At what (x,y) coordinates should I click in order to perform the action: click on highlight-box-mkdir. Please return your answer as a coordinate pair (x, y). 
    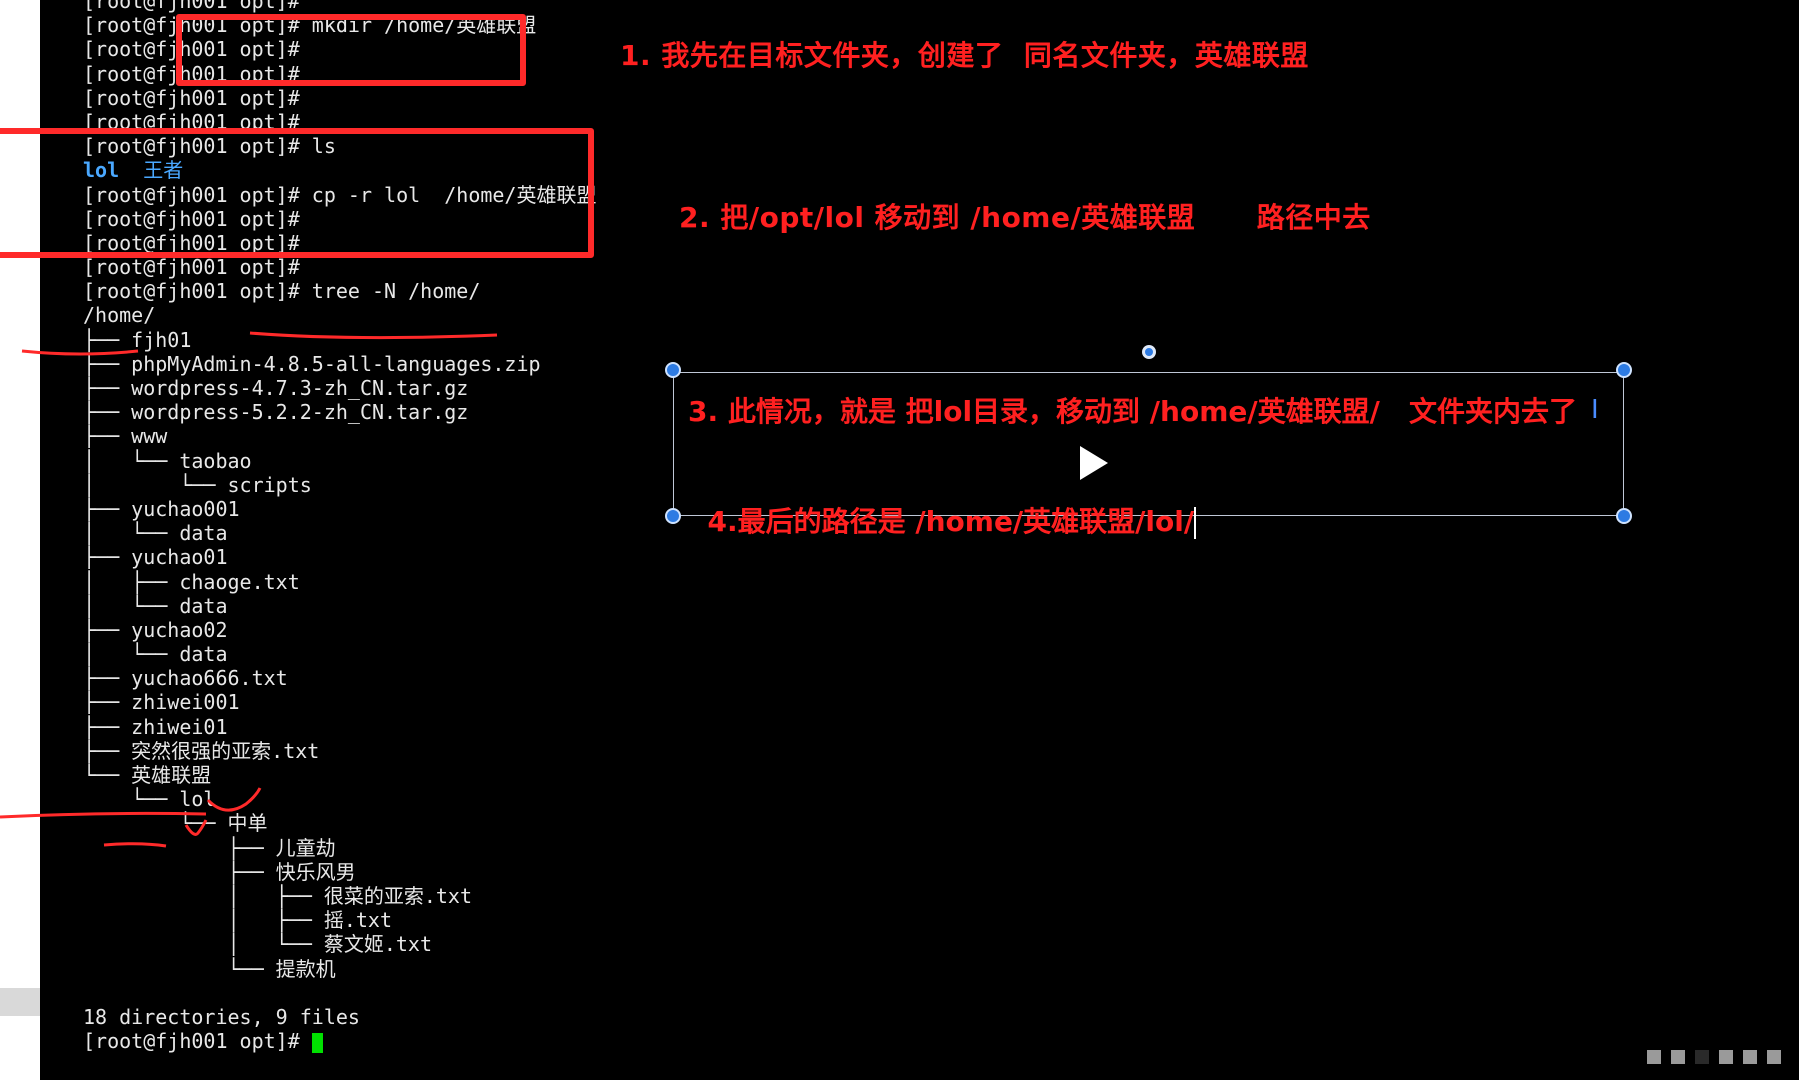
    Looking at the image, I should click on (351, 50).